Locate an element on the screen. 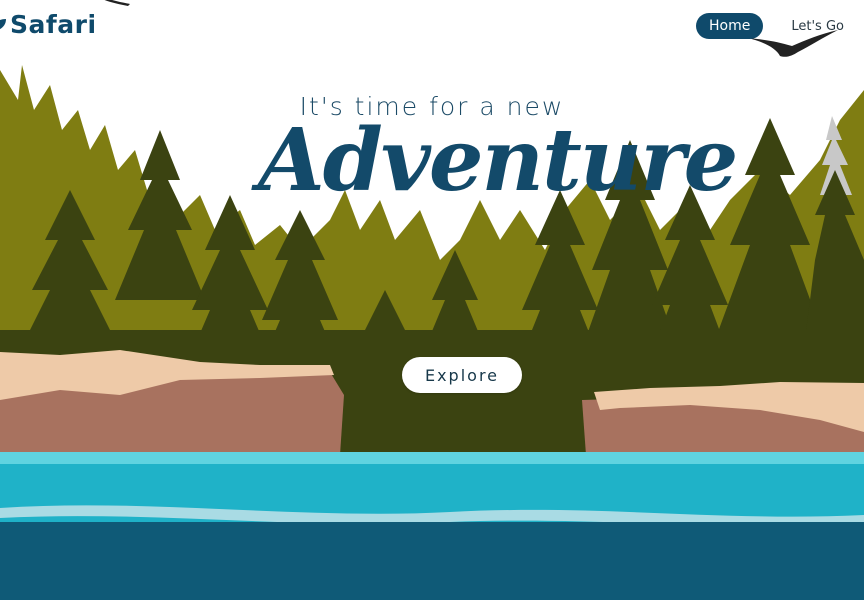 This screenshot has width=864, height=600. brand-logo: Safari is located at coordinates (48, 24).